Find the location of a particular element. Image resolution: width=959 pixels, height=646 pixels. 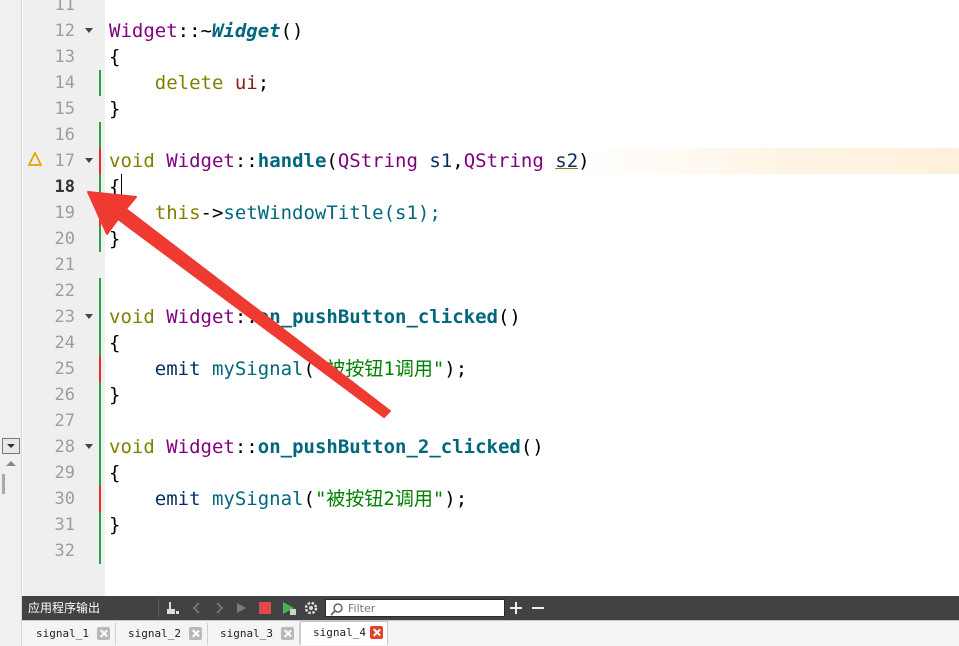

text-cursor is located at coordinates (121, 186).